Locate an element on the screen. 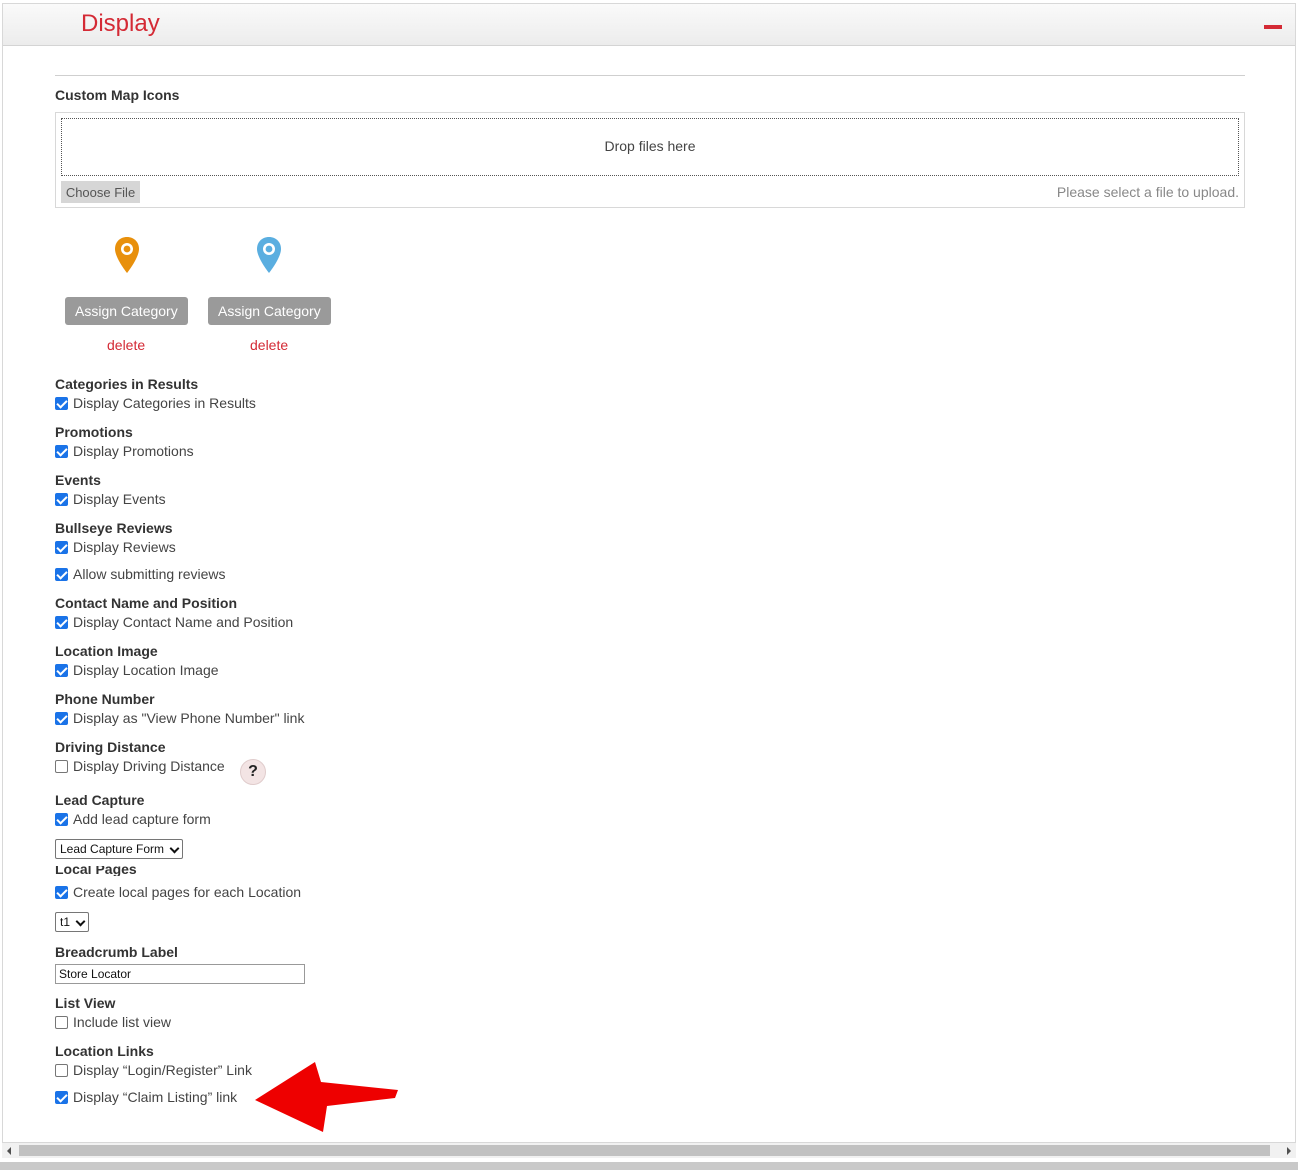 The image size is (1298, 1170). lead-capture-checkbox is located at coordinates (61, 819).